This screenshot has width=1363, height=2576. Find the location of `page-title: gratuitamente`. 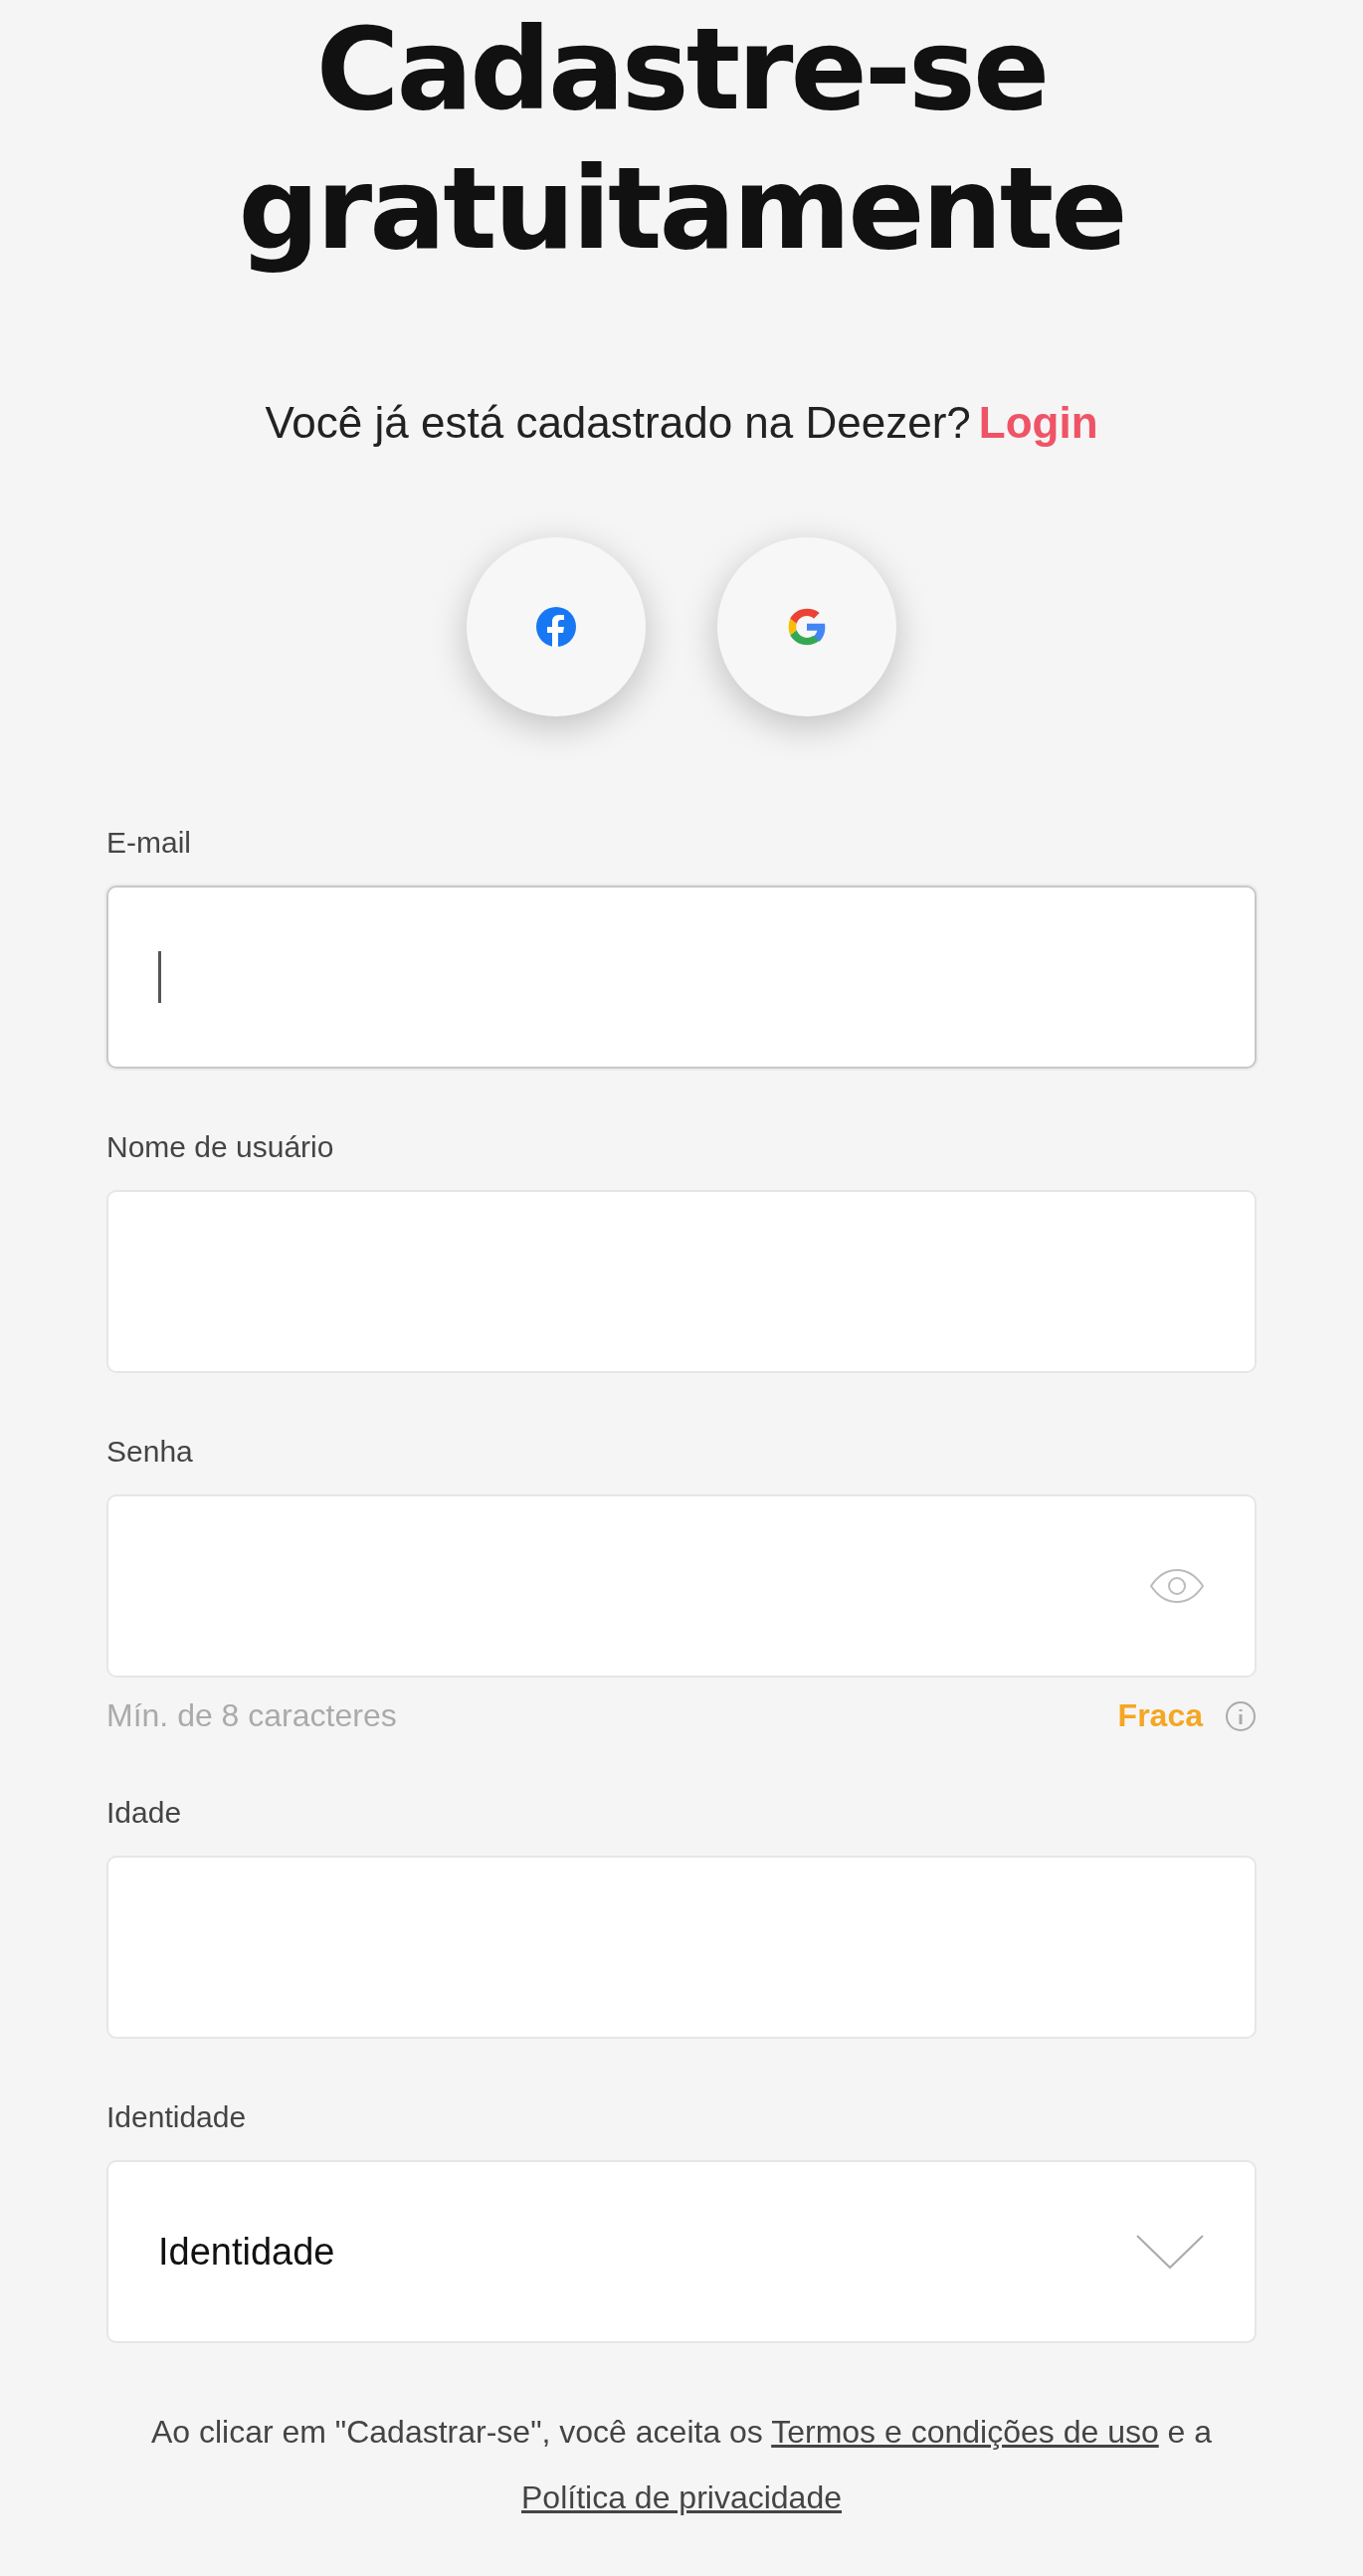

page-title: gratuitamente is located at coordinates (681, 209).